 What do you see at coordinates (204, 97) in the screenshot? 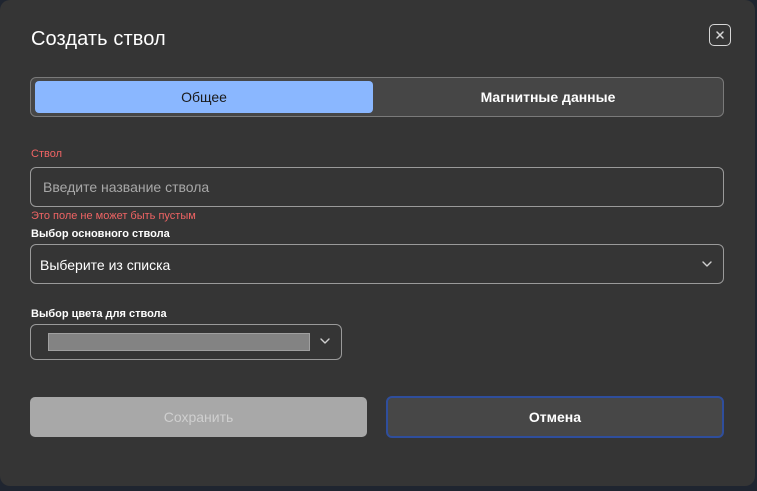
I see `tab-general: Общее` at bounding box center [204, 97].